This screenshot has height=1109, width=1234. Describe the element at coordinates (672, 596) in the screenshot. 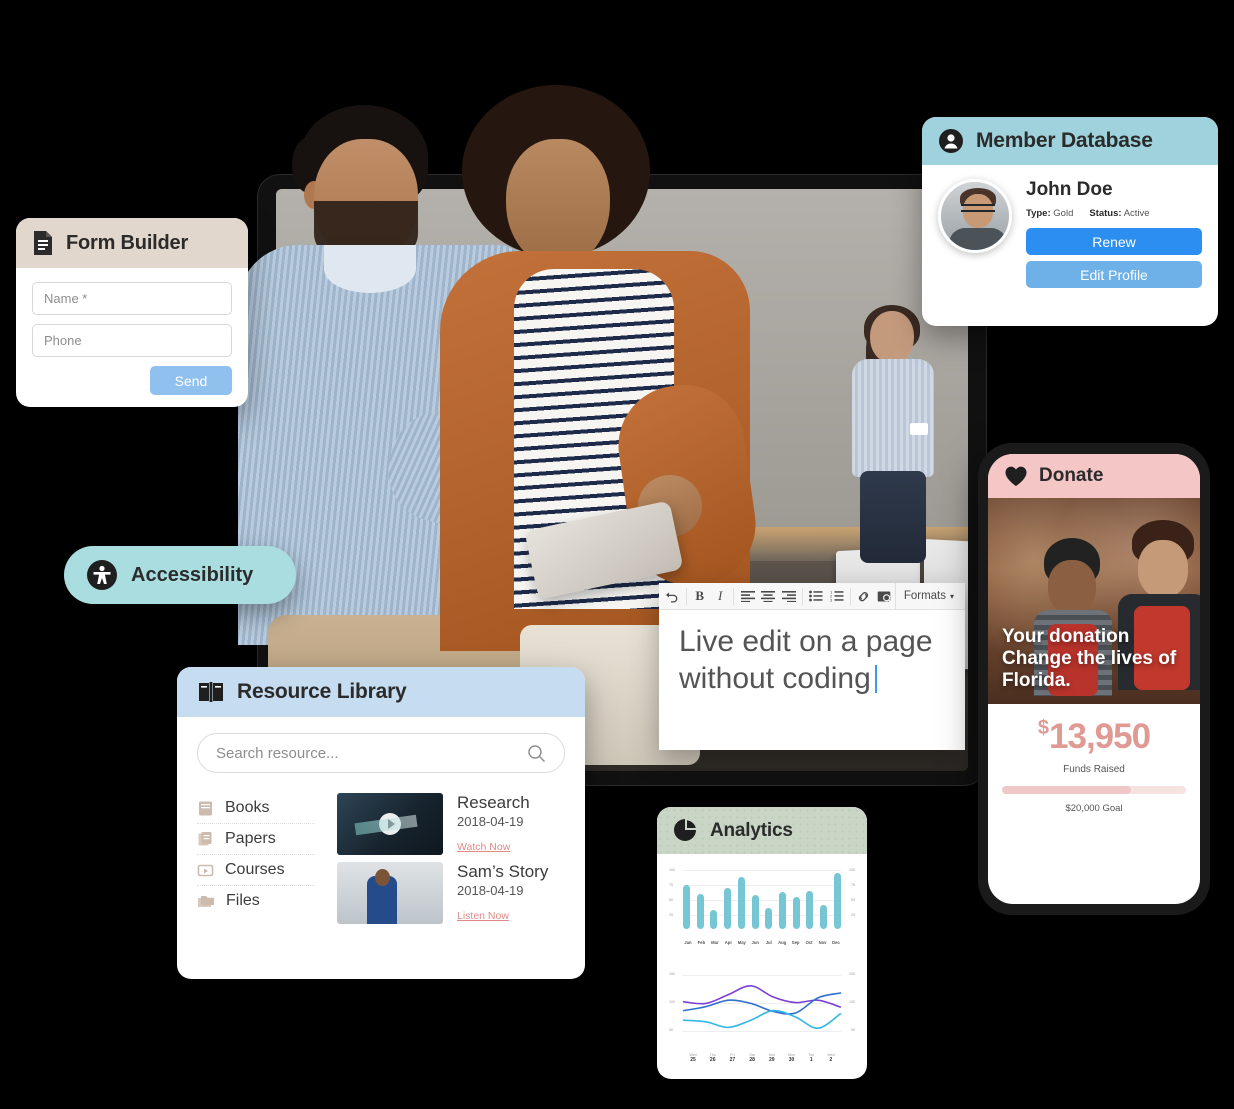

I see `undo-icon` at that location.